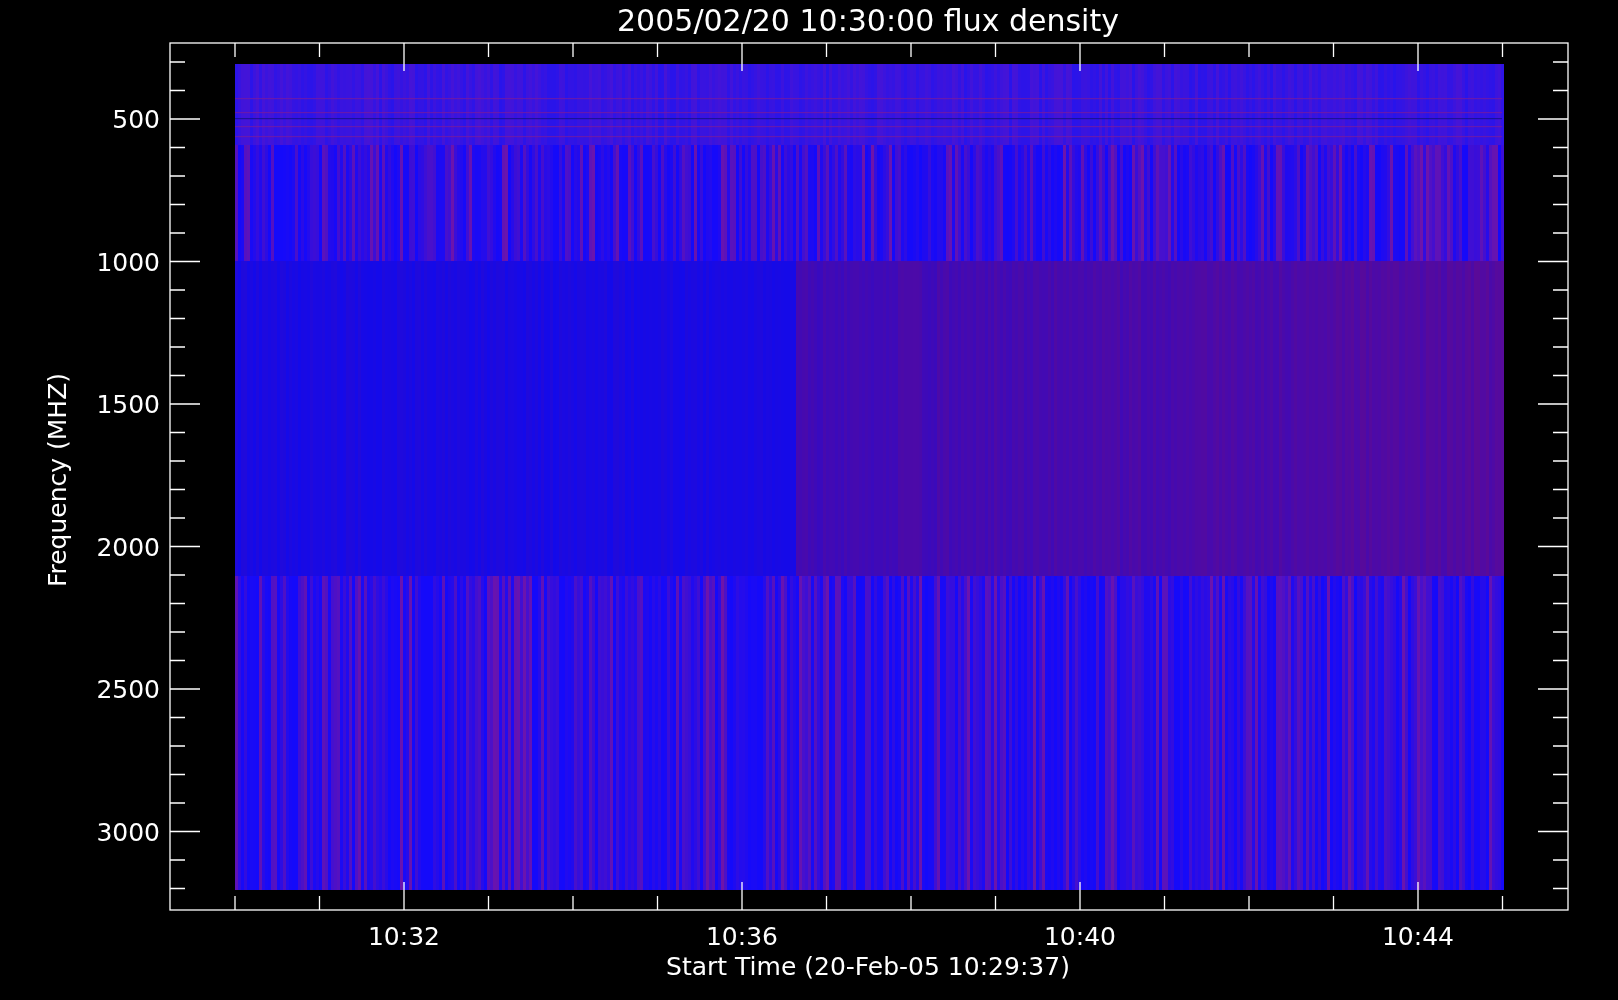 This screenshot has width=1618, height=1000. What do you see at coordinates (128, 832) in the screenshot?
I see `y-tick-label: 3000` at bounding box center [128, 832].